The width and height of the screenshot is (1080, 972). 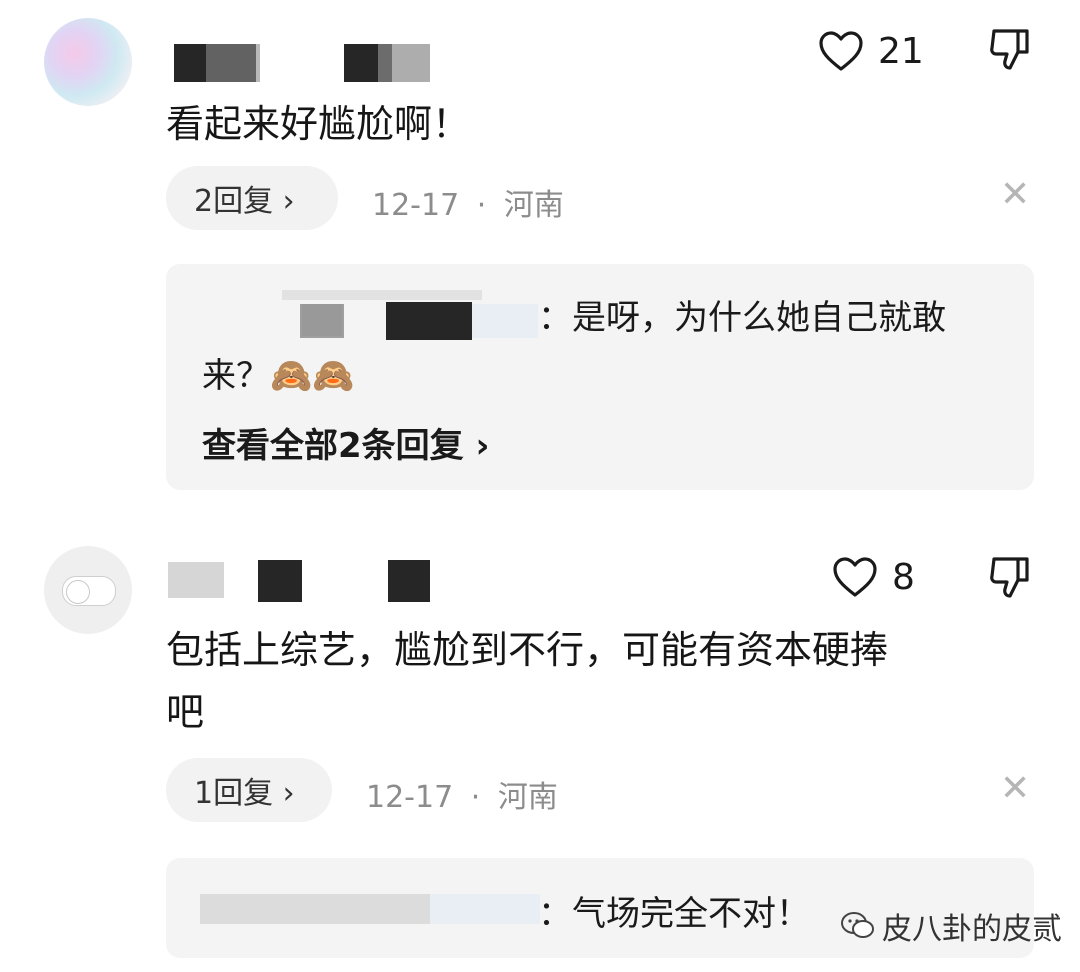 I want to click on reply-text-continued: 来？🙈🙈, so click(x=278, y=376).